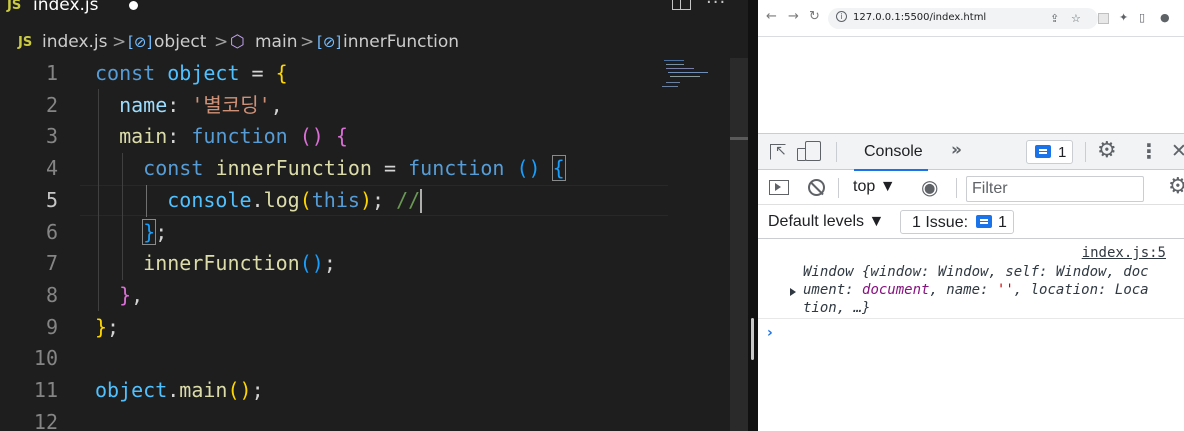 The image size is (1184, 431). What do you see at coordinates (51, 104) in the screenshot?
I see `line-number: 2` at bounding box center [51, 104].